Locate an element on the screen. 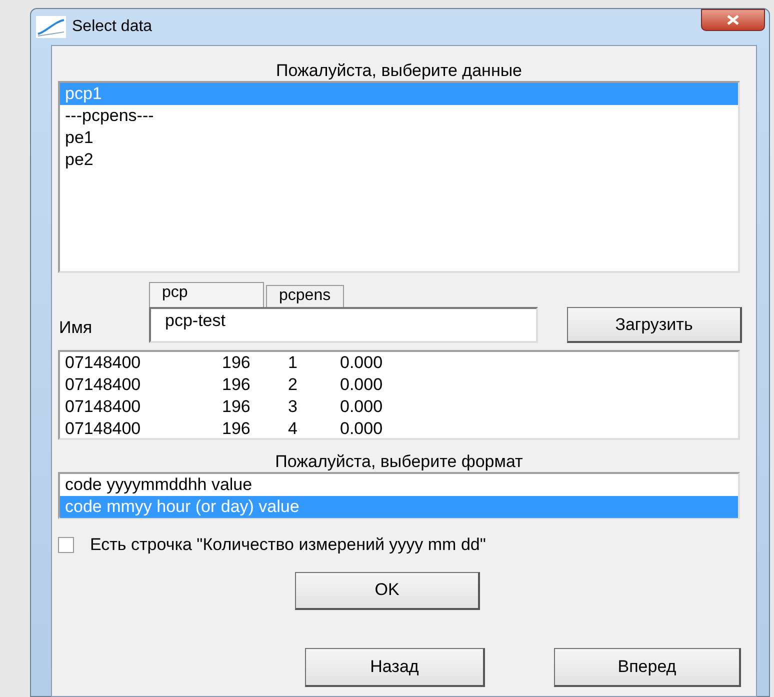 This screenshot has height=697, width=774. checkbox is located at coordinates (66, 544).